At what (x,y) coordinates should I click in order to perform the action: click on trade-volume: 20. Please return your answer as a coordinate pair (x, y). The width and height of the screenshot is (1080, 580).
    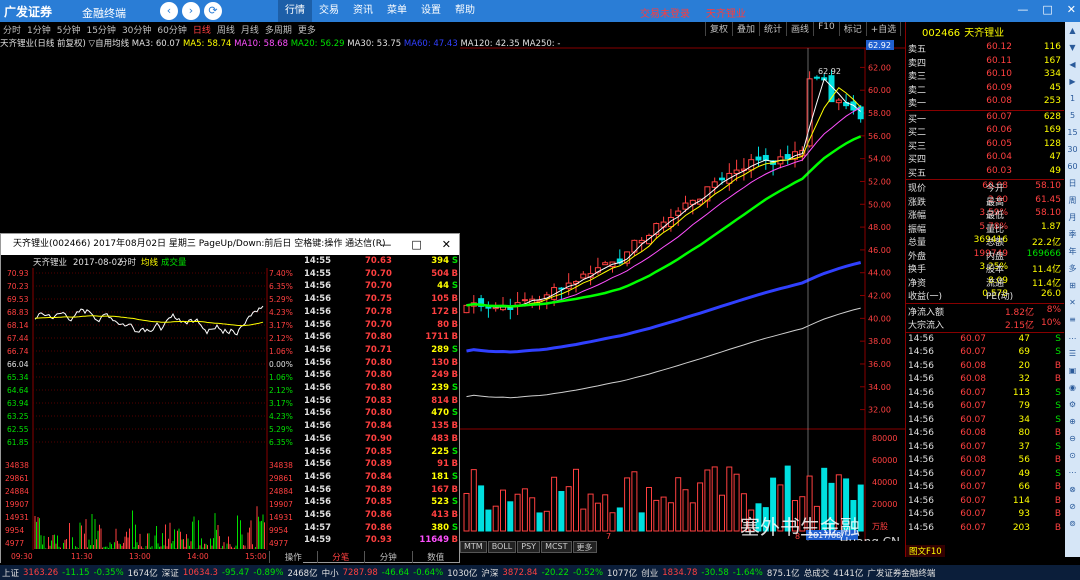
    Looking at the image, I should click on (1024, 365).